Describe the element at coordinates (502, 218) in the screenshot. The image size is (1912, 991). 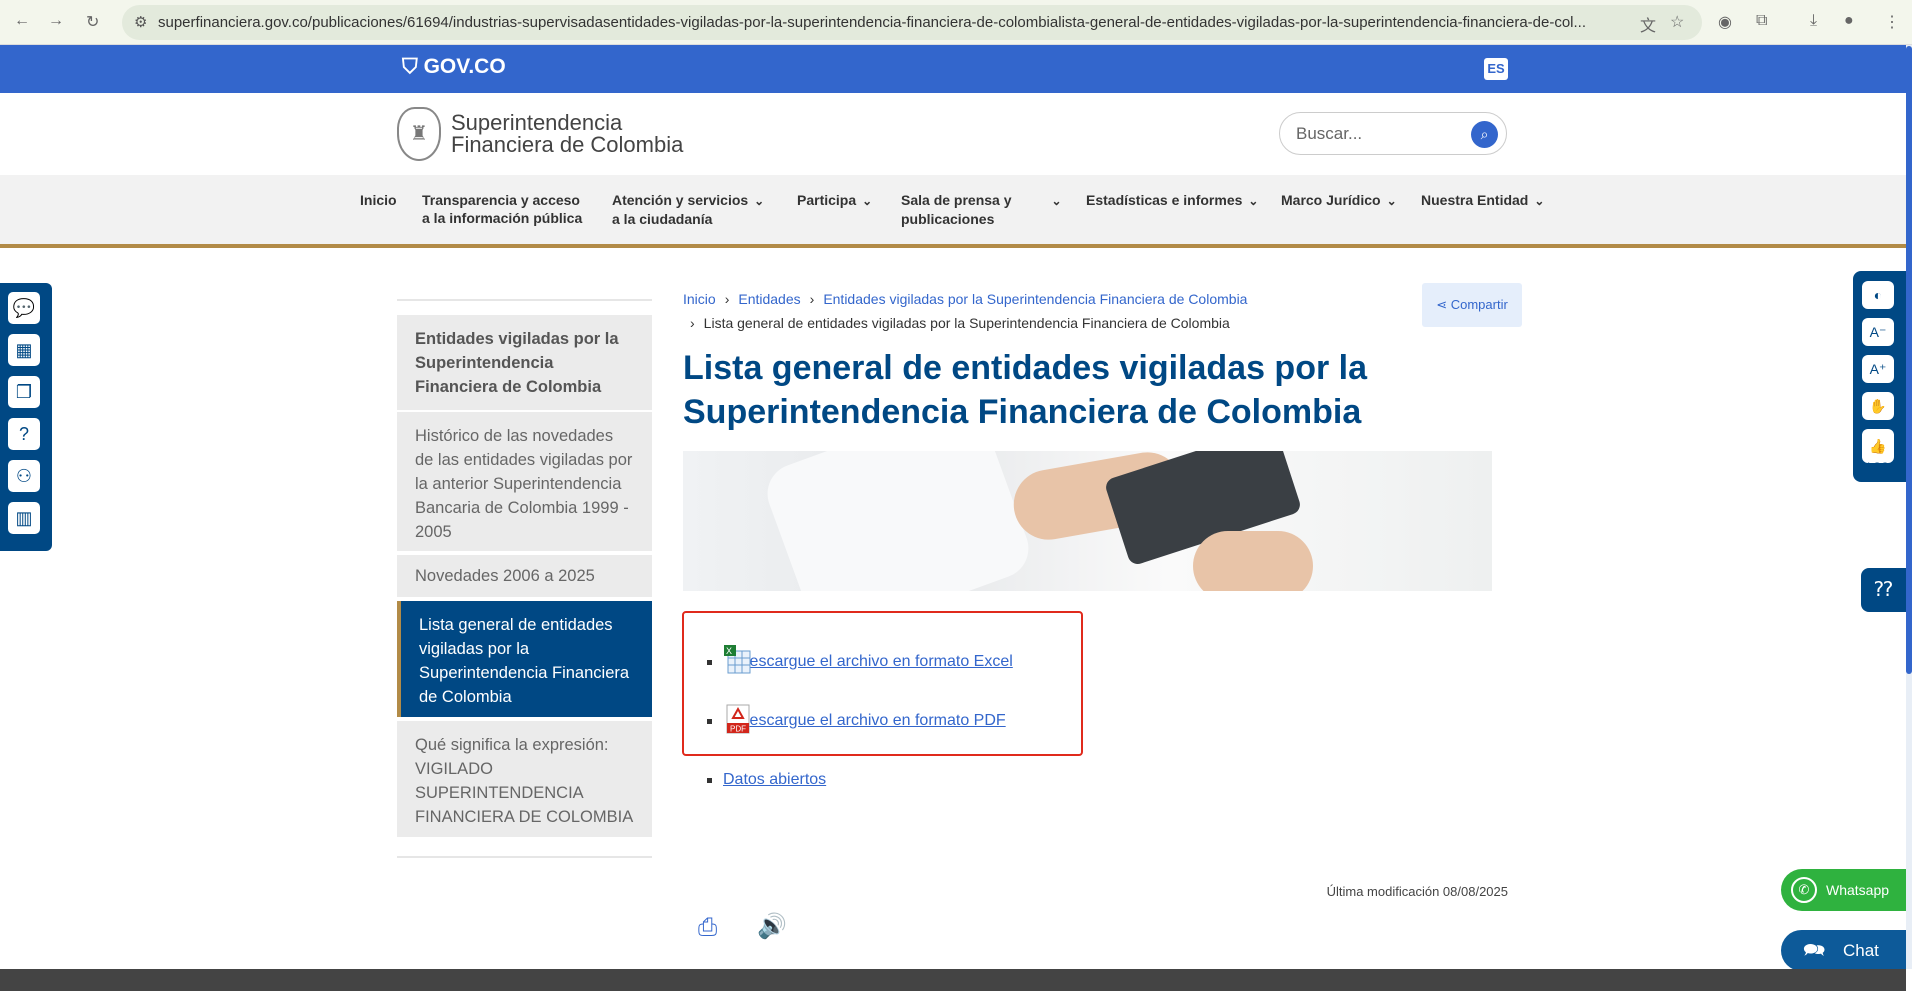
I see `nav-label: a la información pública` at that location.